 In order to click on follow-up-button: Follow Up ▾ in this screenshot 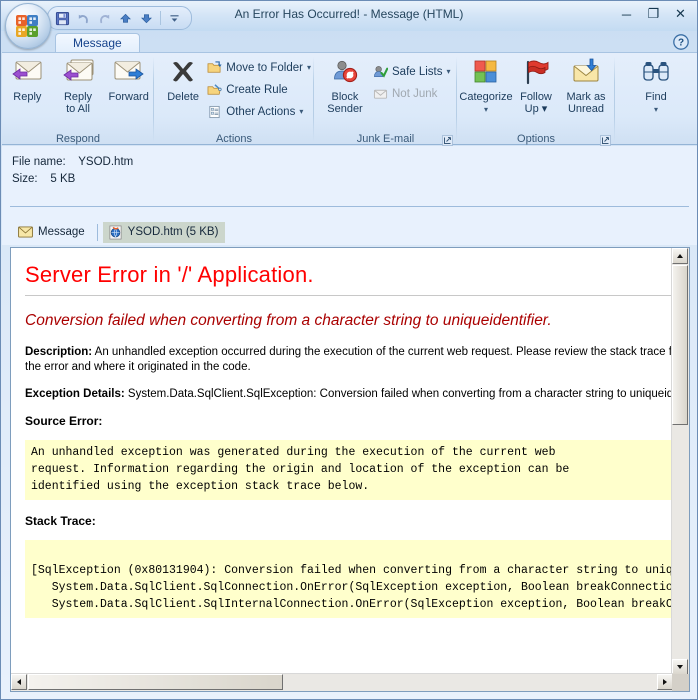, I will do `click(536, 84)`.